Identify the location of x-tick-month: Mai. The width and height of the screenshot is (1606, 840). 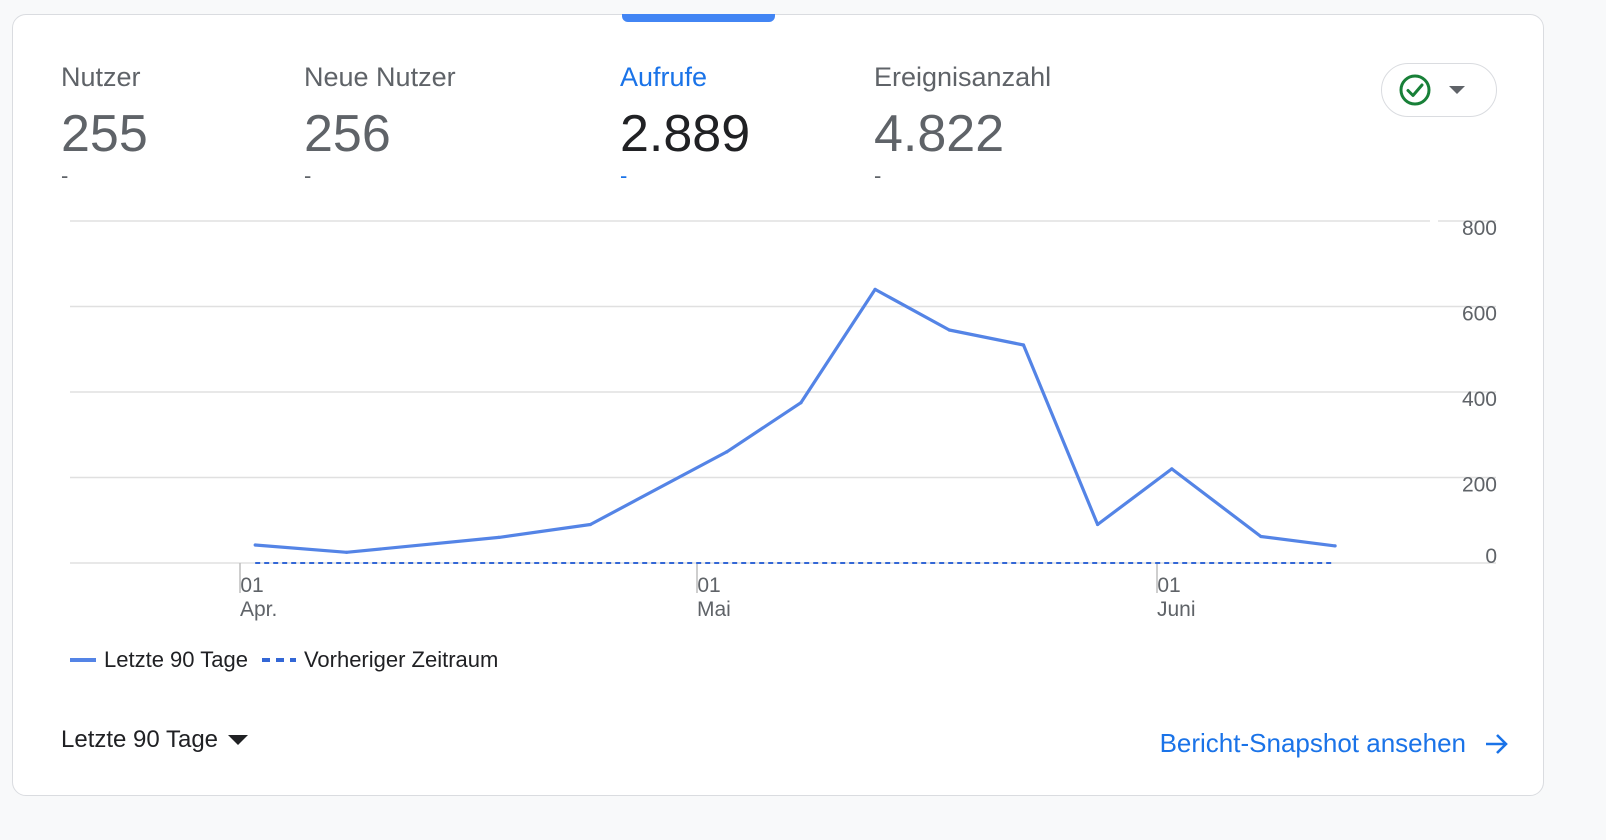
(714, 609).